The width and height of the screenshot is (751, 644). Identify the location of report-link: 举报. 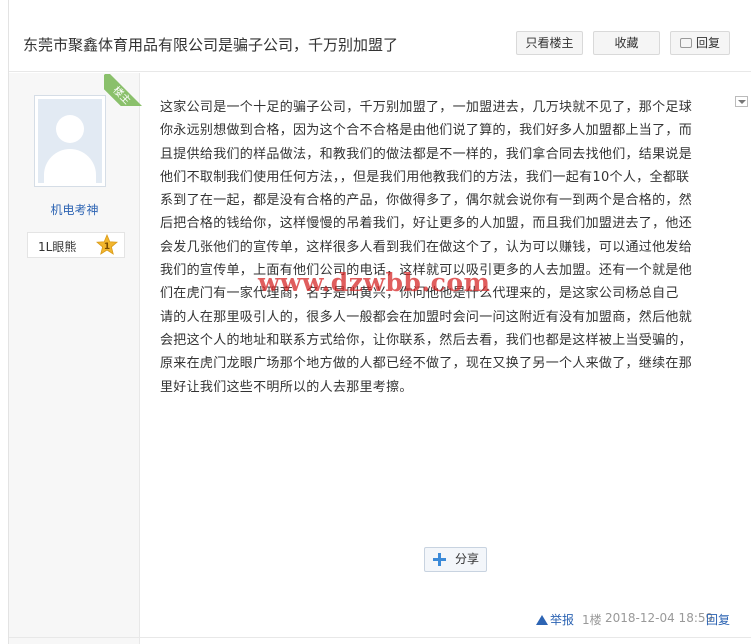
(555, 619).